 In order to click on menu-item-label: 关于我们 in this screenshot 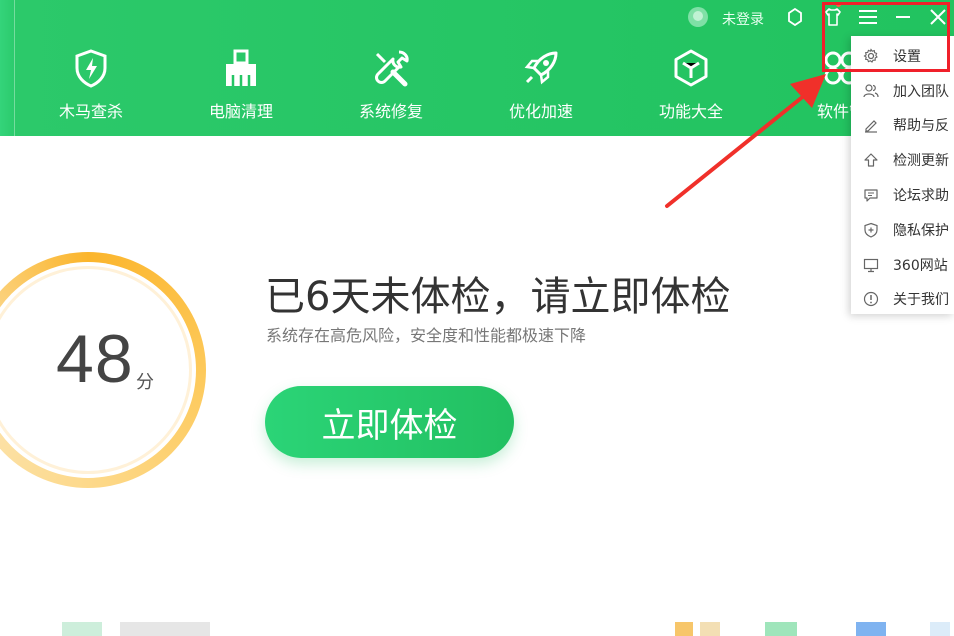, I will do `click(921, 300)`.